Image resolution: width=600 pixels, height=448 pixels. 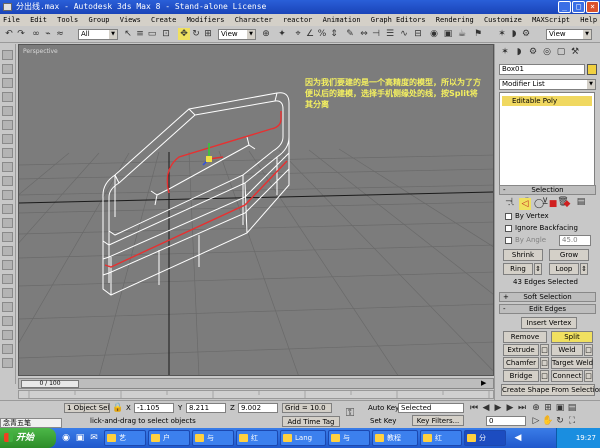 What do you see at coordinates (588, 376) in the screenshot?
I see `connect-settings-button: □` at bounding box center [588, 376].